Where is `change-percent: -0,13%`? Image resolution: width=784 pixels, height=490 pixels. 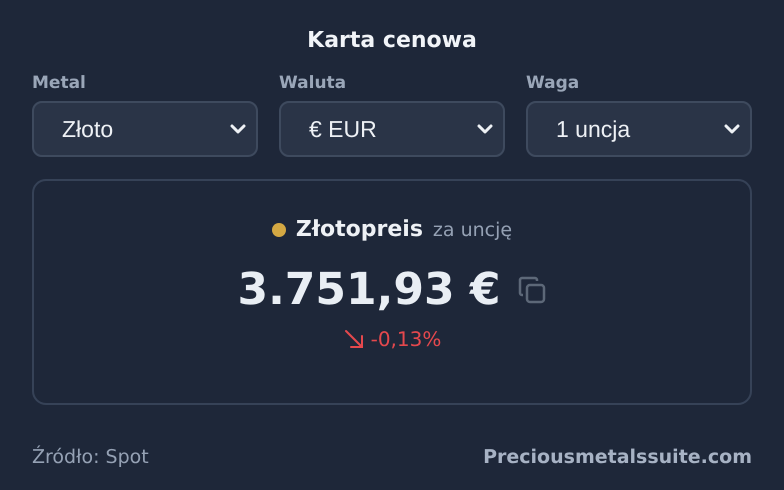
change-percent: -0,13% is located at coordinates (406, 339).